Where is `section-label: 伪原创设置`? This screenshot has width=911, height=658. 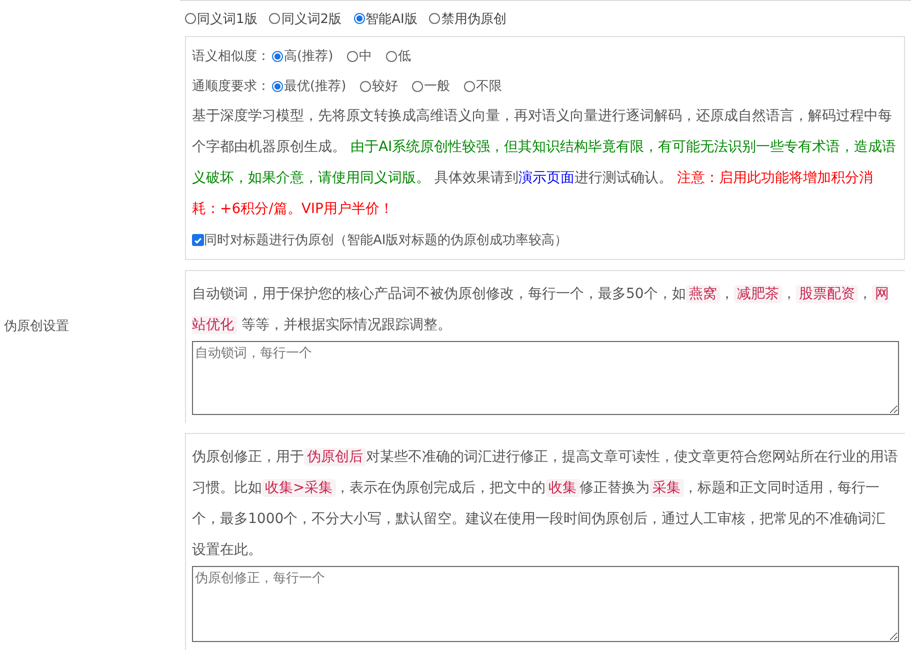 section-label: 伪原创设置 is located at coordinates (36, 326).